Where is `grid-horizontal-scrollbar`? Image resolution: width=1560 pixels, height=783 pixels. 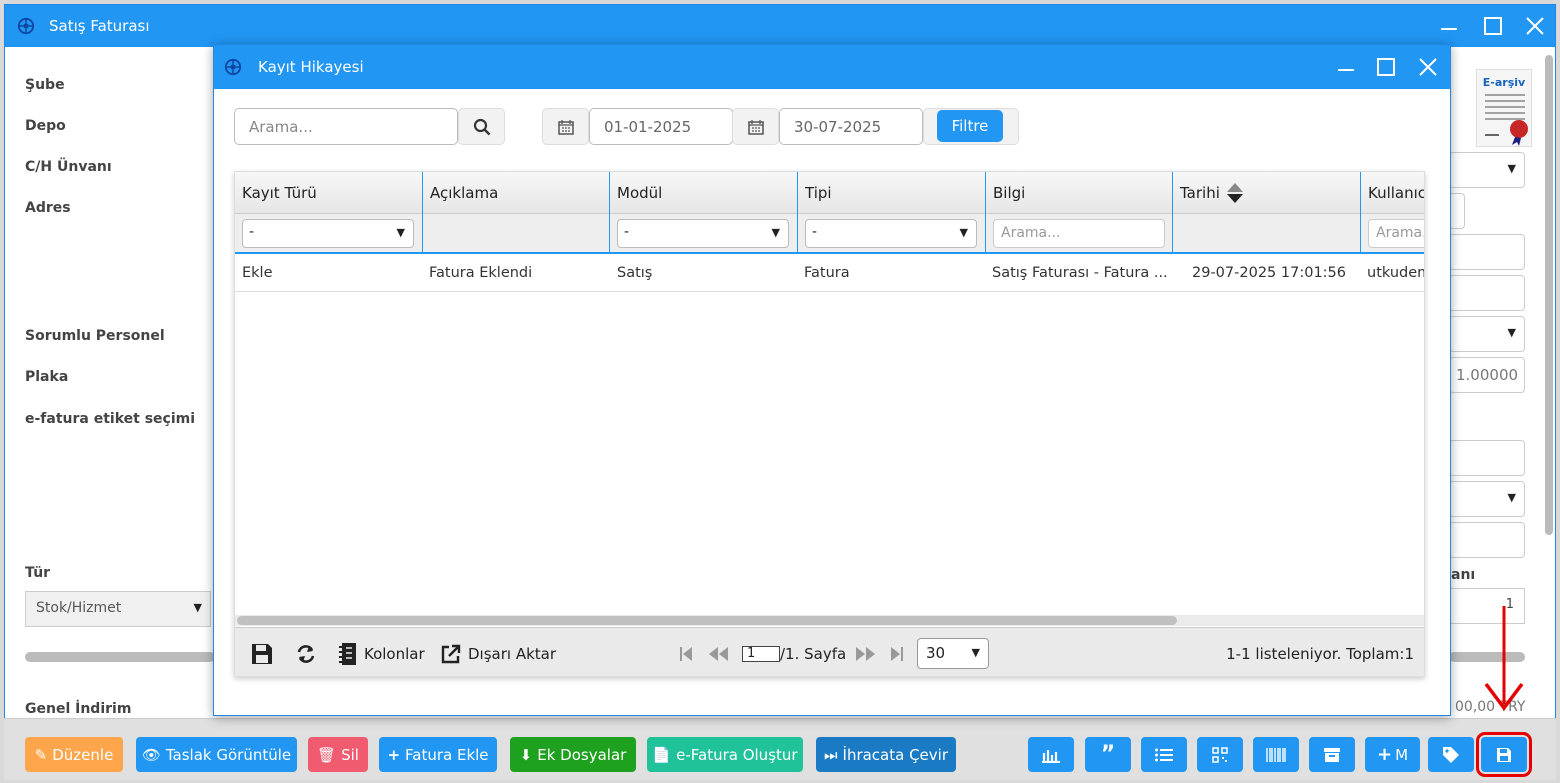 grid-horizontal-scrollbar is located at coordinates (829, 620).